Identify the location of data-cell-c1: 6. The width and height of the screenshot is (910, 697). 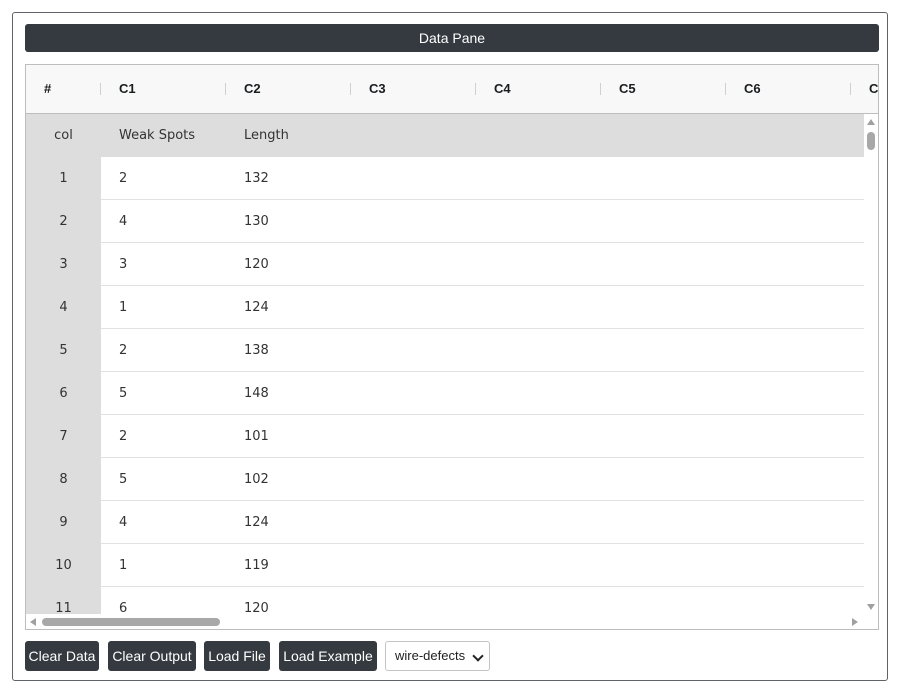
(123, 600).